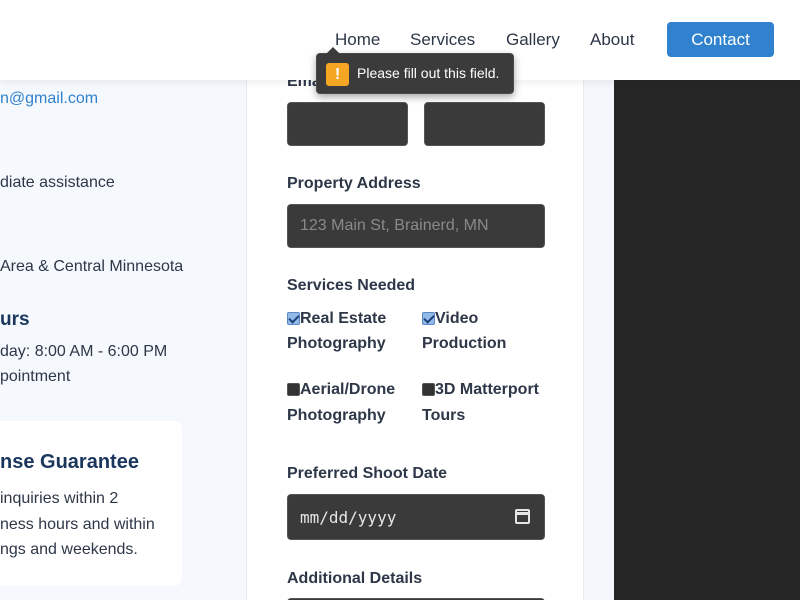  What do you see at coordinates (484, 124) in the screenshot?
I see `phone-field` at bounding box center [484, 124].